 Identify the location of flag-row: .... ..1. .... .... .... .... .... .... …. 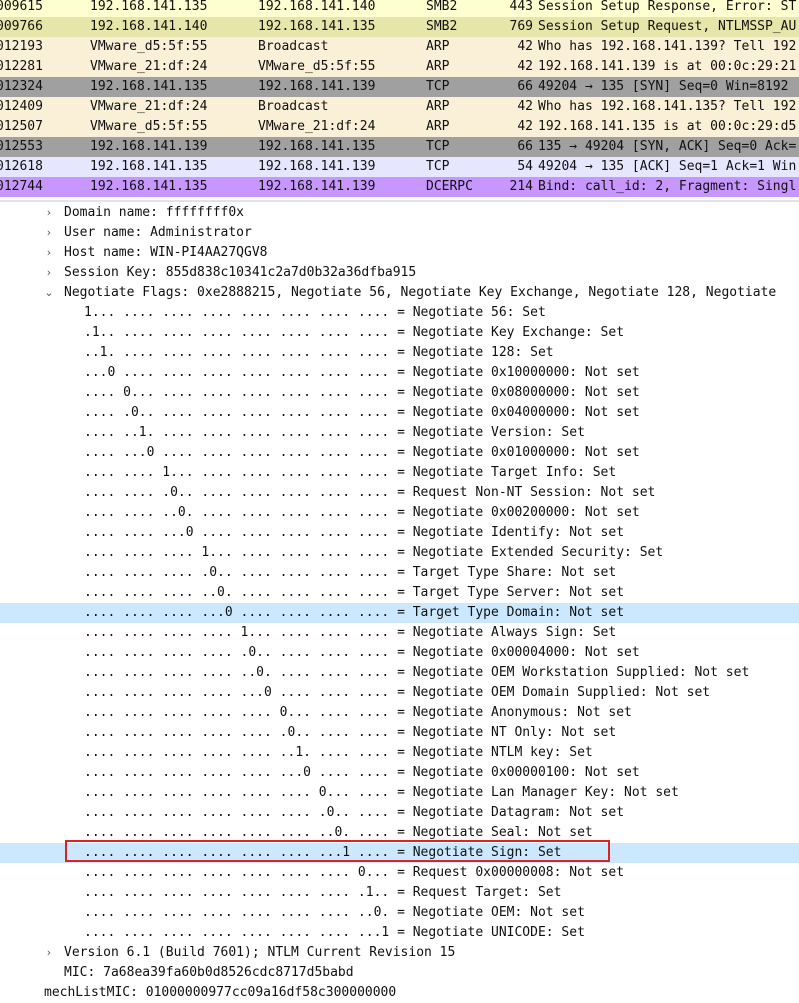
(399, 433).